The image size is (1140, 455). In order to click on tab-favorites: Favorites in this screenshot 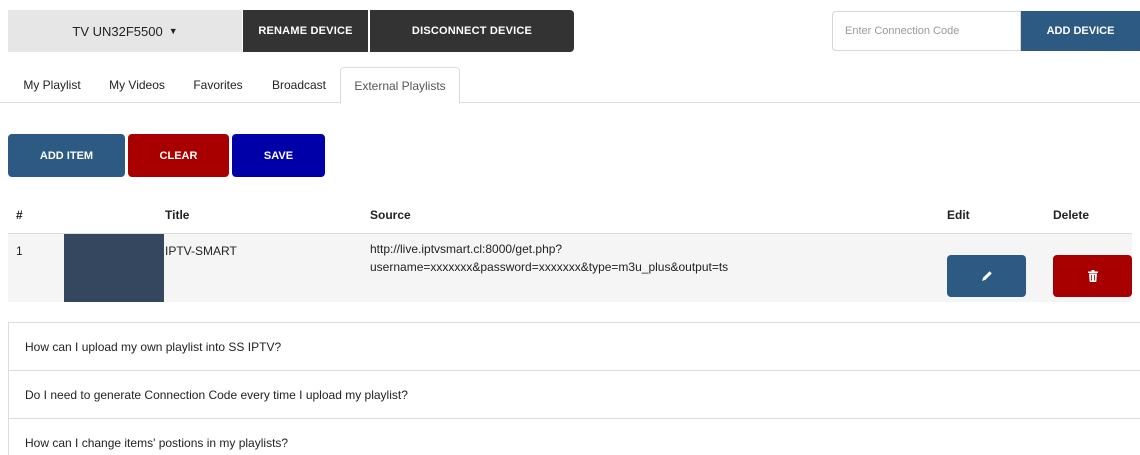, I will do `click(218, 85)`.